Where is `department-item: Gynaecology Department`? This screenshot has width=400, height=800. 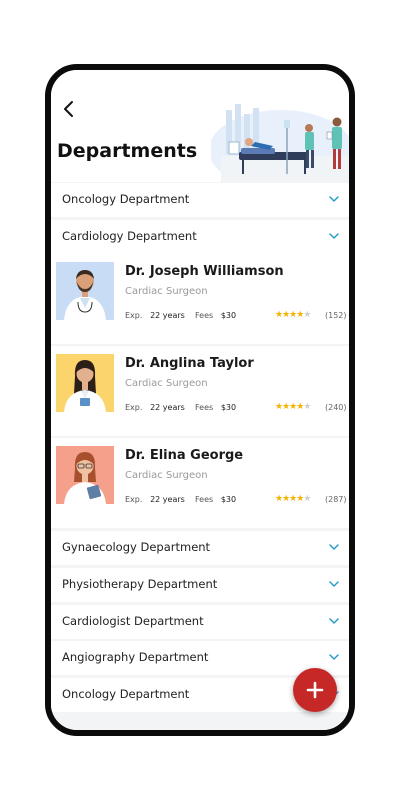 department-item: Gynaecology Department is located at coordinates (200, 548).